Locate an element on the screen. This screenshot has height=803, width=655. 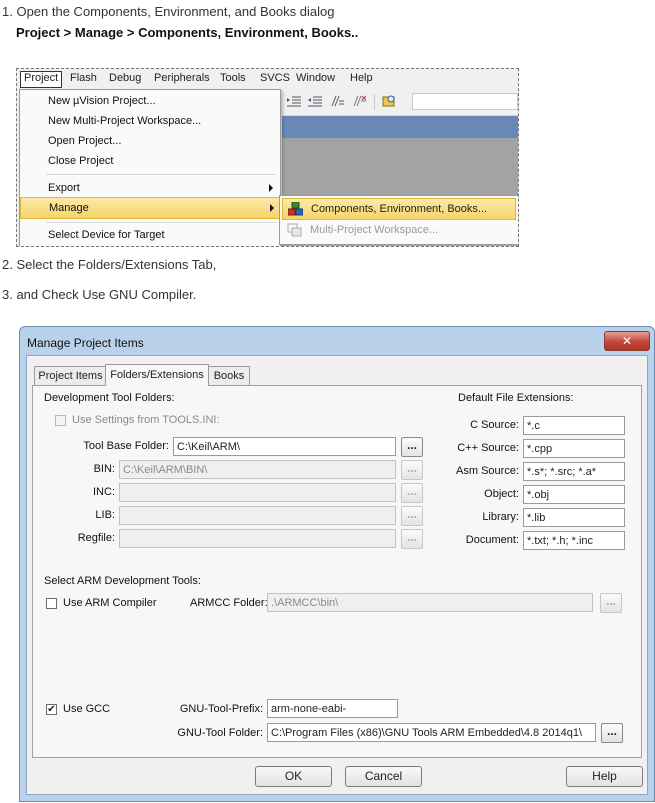
menu-debug: Debug is located at coordinates (125, 78).